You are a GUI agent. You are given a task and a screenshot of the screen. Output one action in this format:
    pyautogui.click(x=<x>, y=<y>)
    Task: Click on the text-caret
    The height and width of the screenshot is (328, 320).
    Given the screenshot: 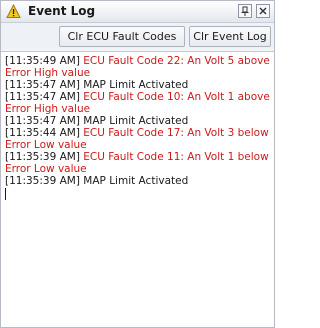 What is the action you would take?
    pyautogui.click(x=5, y=194)
    